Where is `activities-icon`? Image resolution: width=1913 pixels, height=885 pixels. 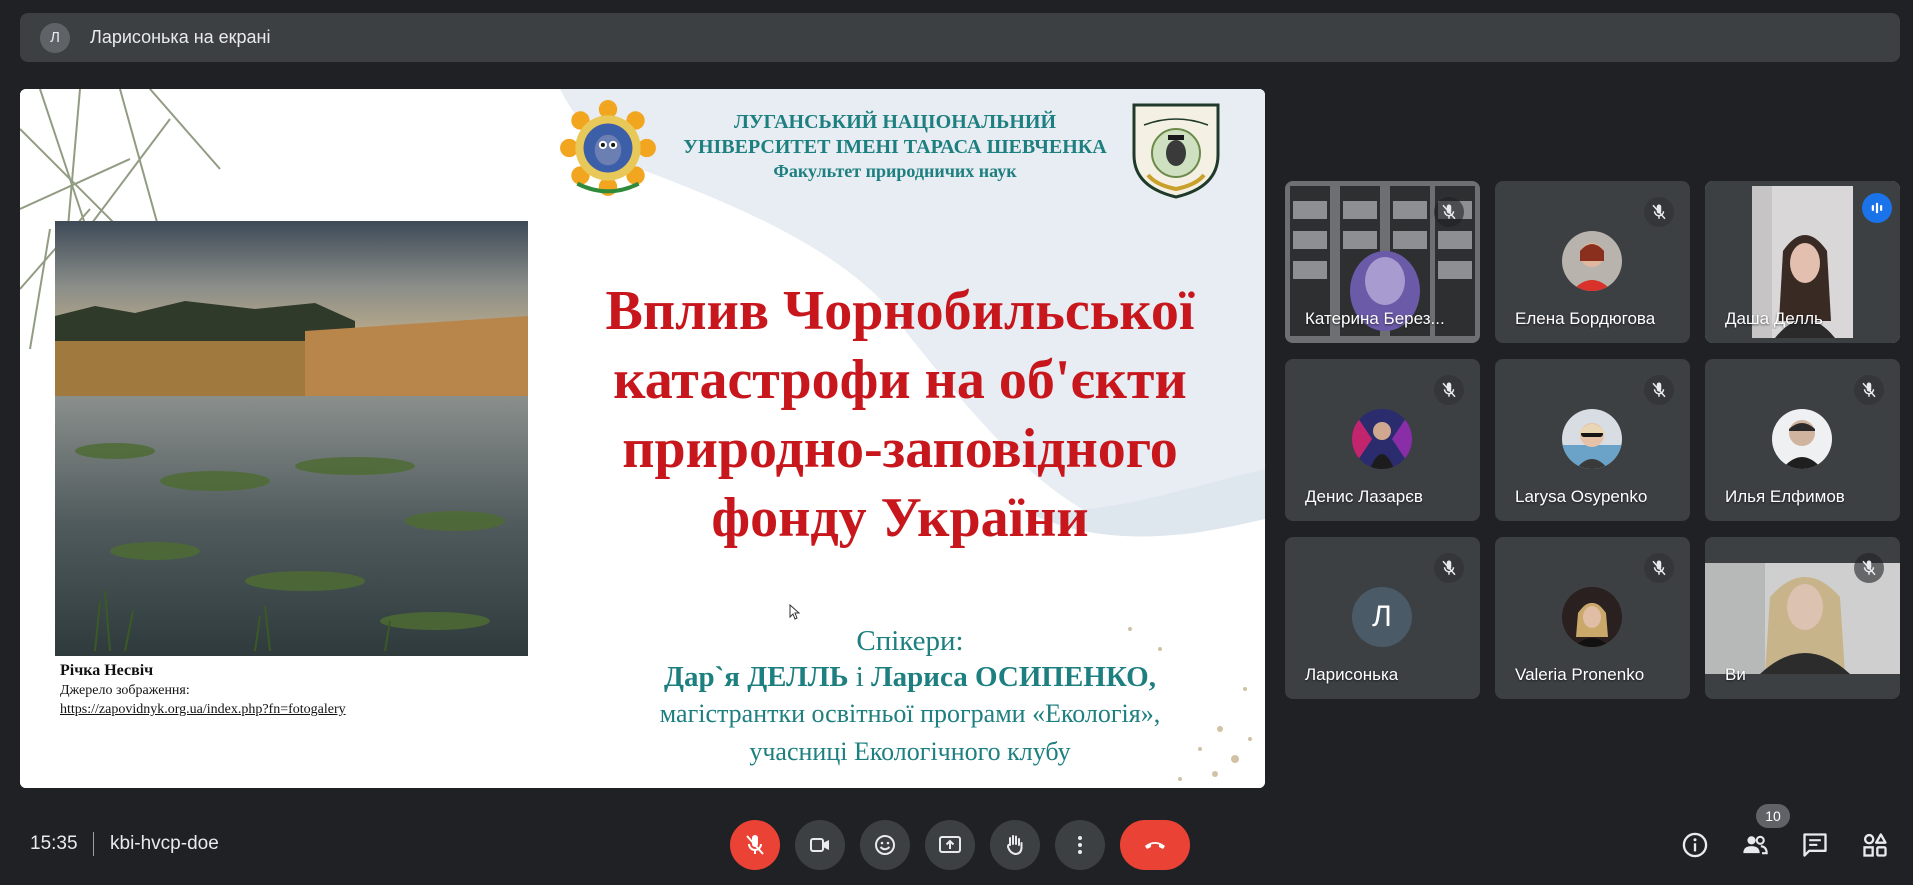
activities-icon is located at coordinates (1875, 845).